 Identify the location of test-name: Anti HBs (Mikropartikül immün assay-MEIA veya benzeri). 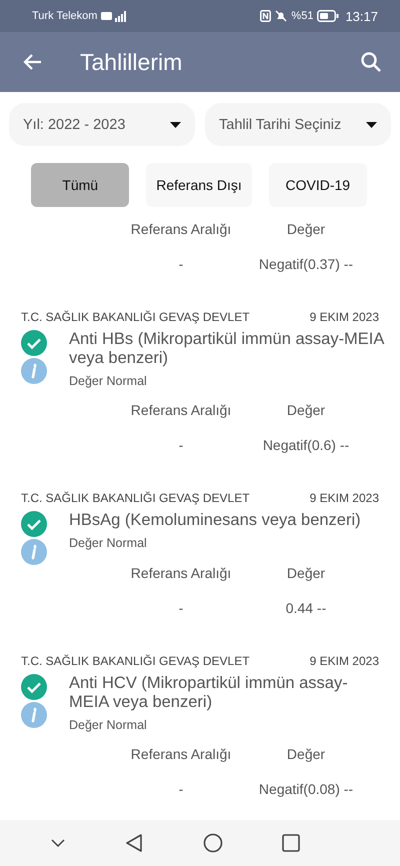
(227, 349).